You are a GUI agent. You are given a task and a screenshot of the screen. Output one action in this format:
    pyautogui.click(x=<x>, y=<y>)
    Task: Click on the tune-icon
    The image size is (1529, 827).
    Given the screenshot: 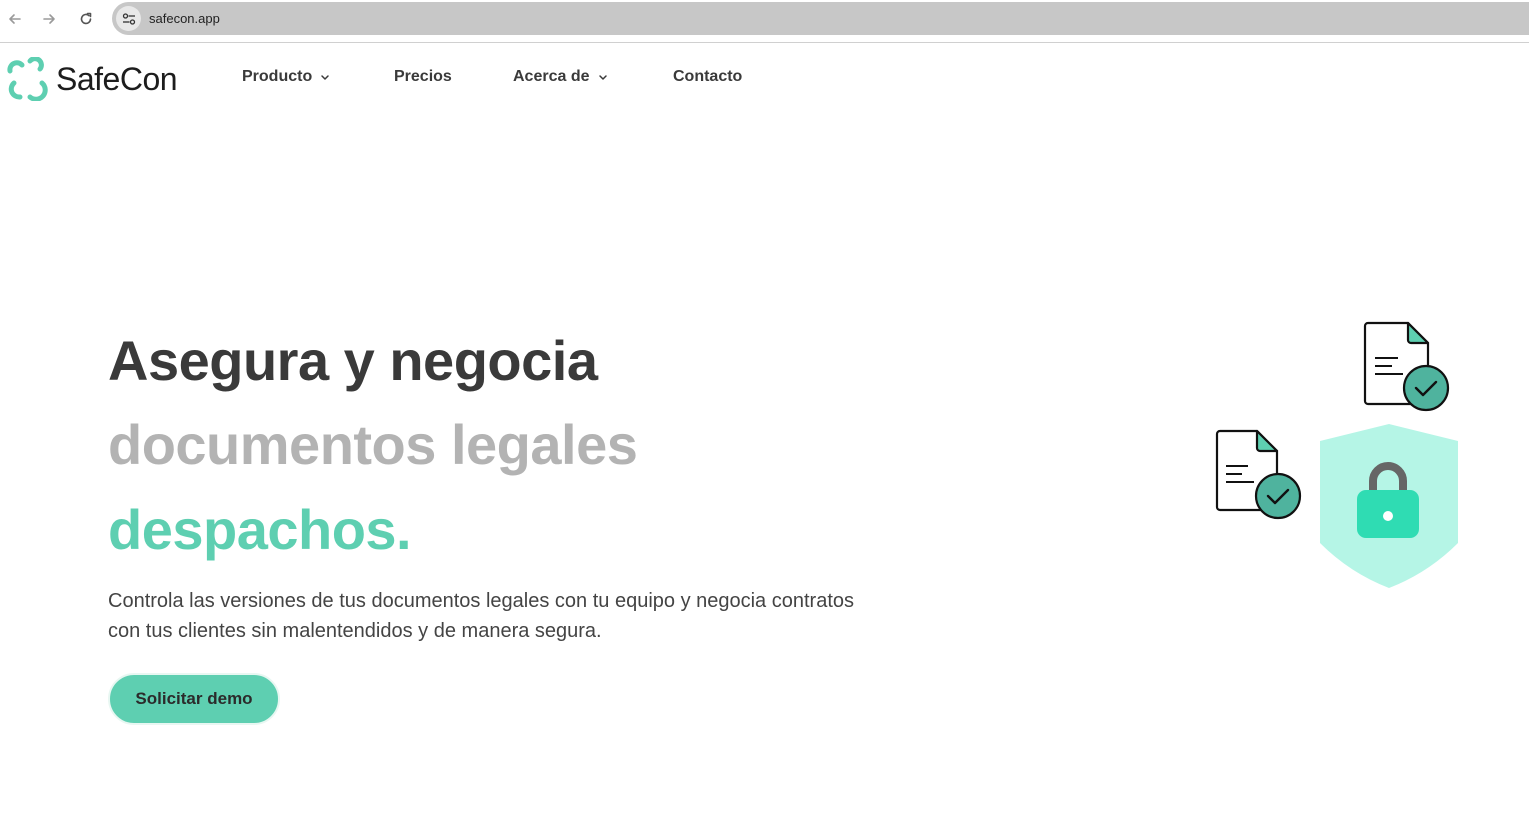 What is the action you would take?
    pyautogui.click(x=128, y=18)
    